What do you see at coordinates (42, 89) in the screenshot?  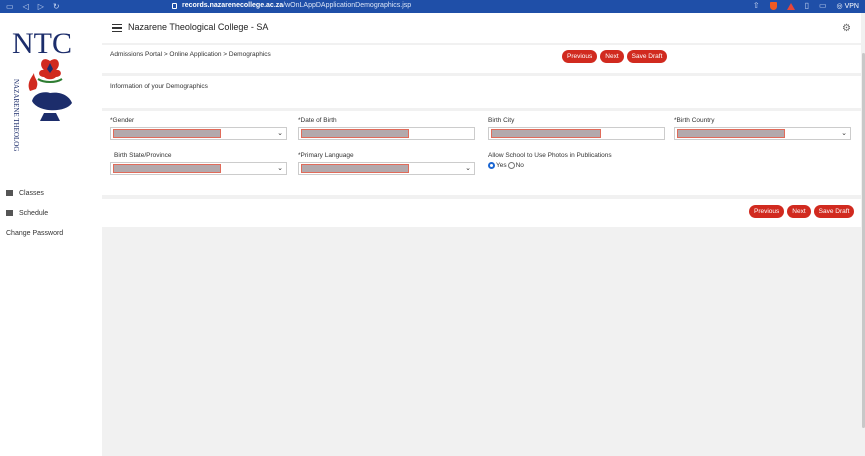 I see `college-logo: NTC NAZARENE THEOLOGICAL COLLEGE` at bounding box center [42, 89].